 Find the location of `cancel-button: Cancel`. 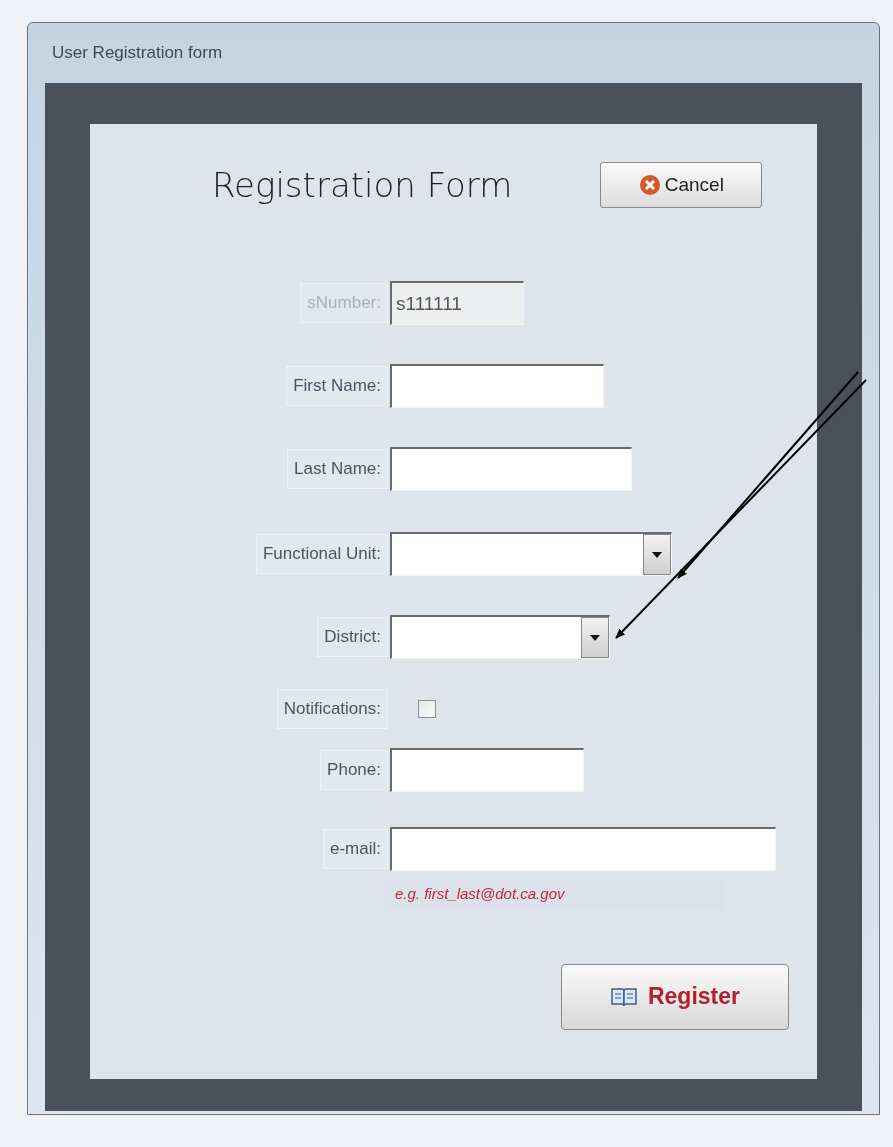

cancel-button: Cancel is located at coordinates (681, 185).